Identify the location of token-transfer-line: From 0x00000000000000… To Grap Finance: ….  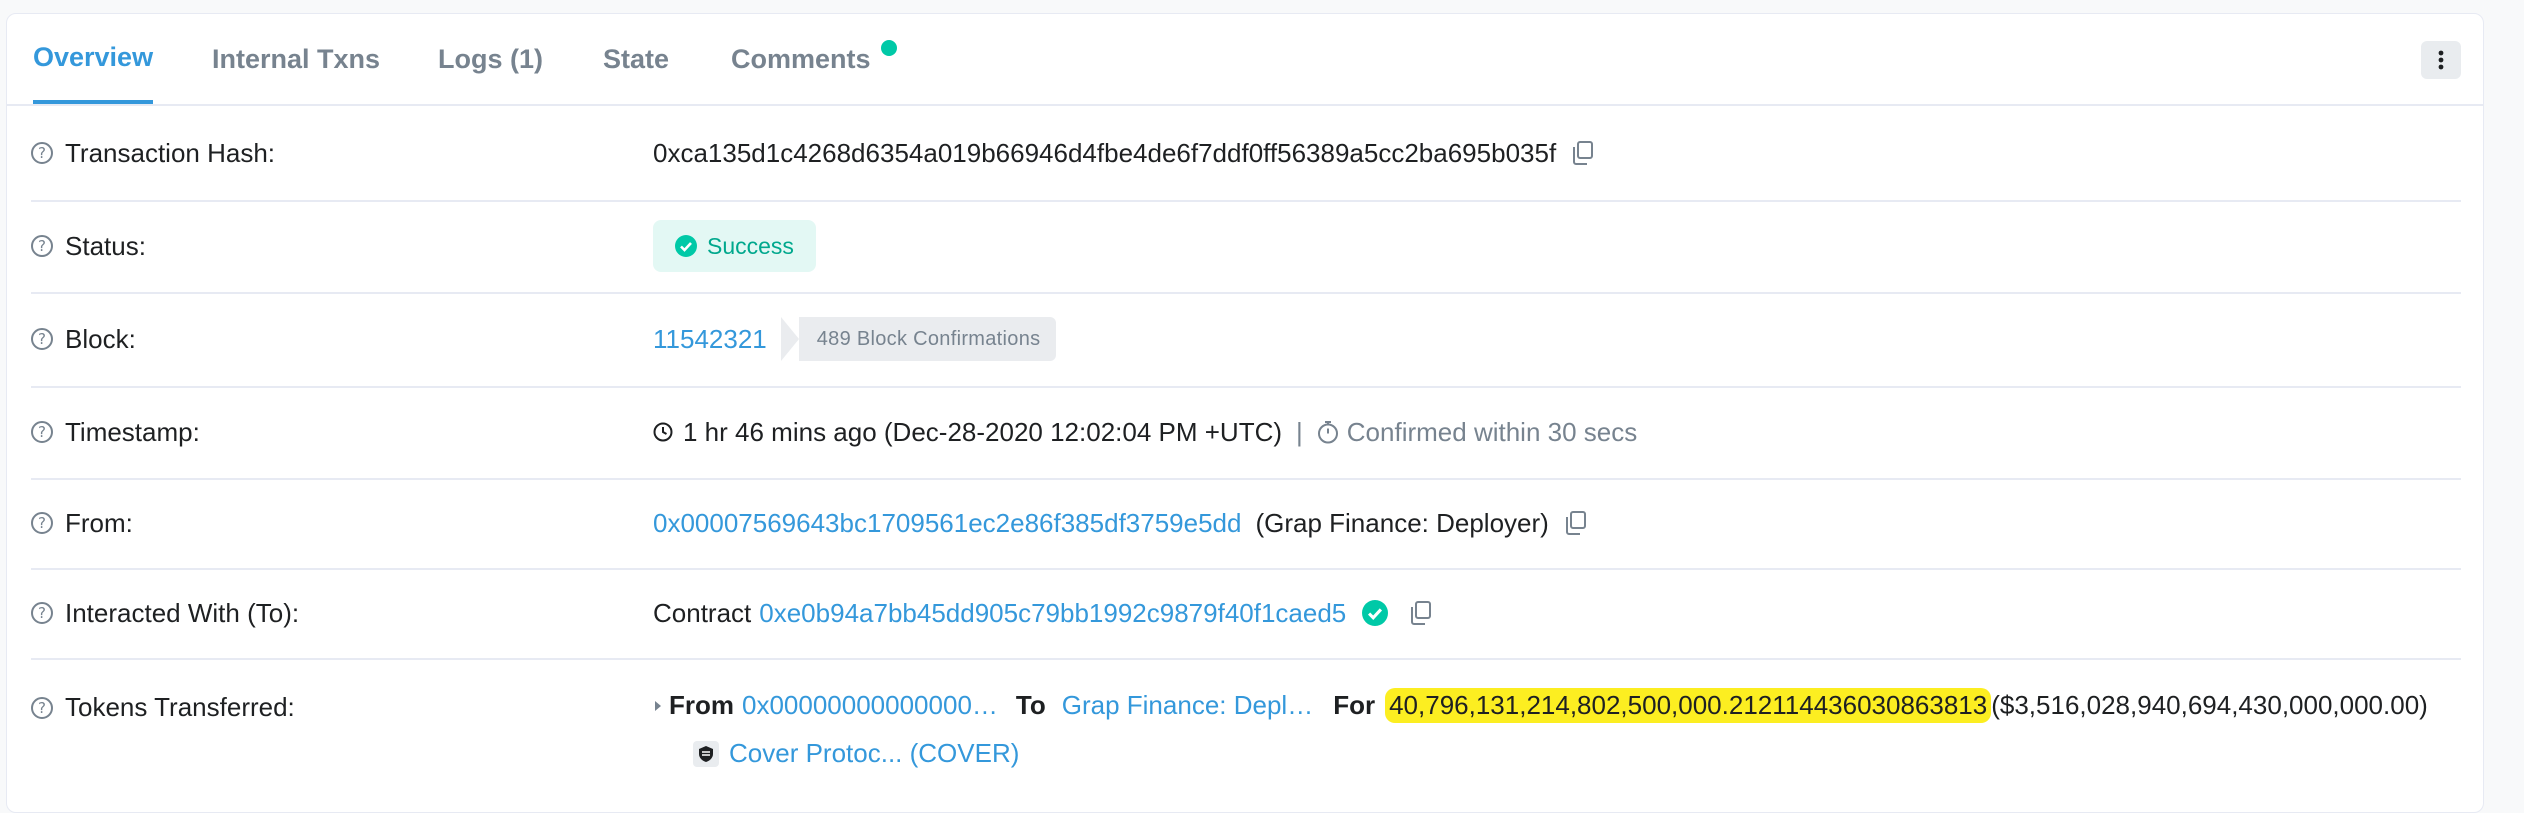
(1540, 705).